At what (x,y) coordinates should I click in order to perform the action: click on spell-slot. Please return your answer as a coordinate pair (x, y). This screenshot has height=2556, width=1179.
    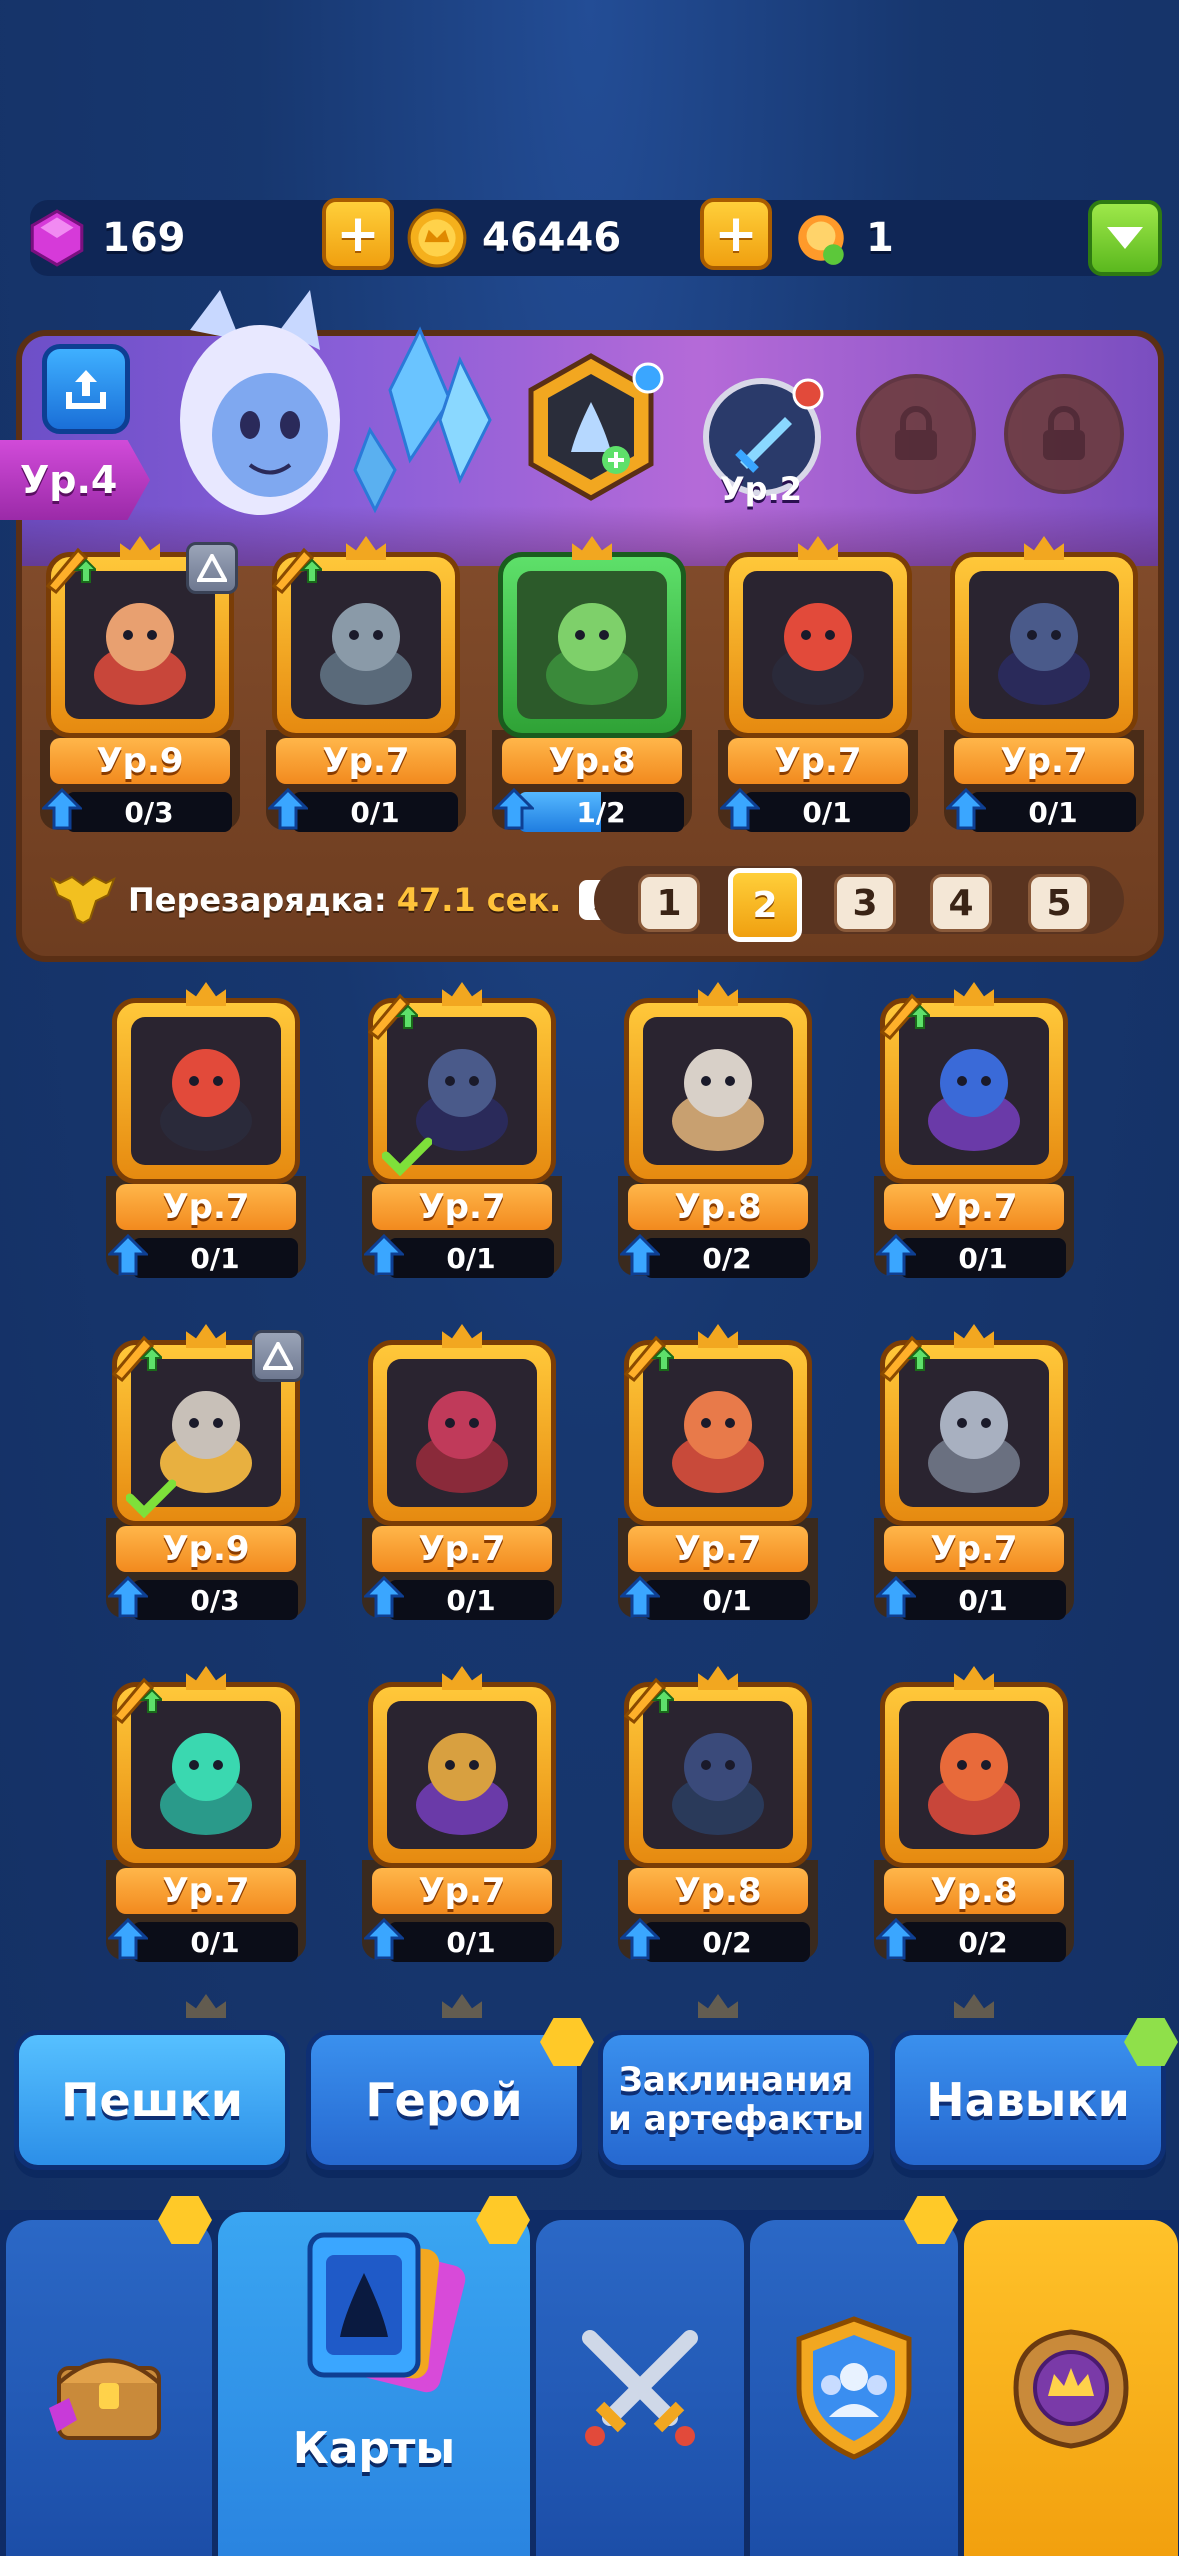
    Looking at the image, I should click on (591, 427).